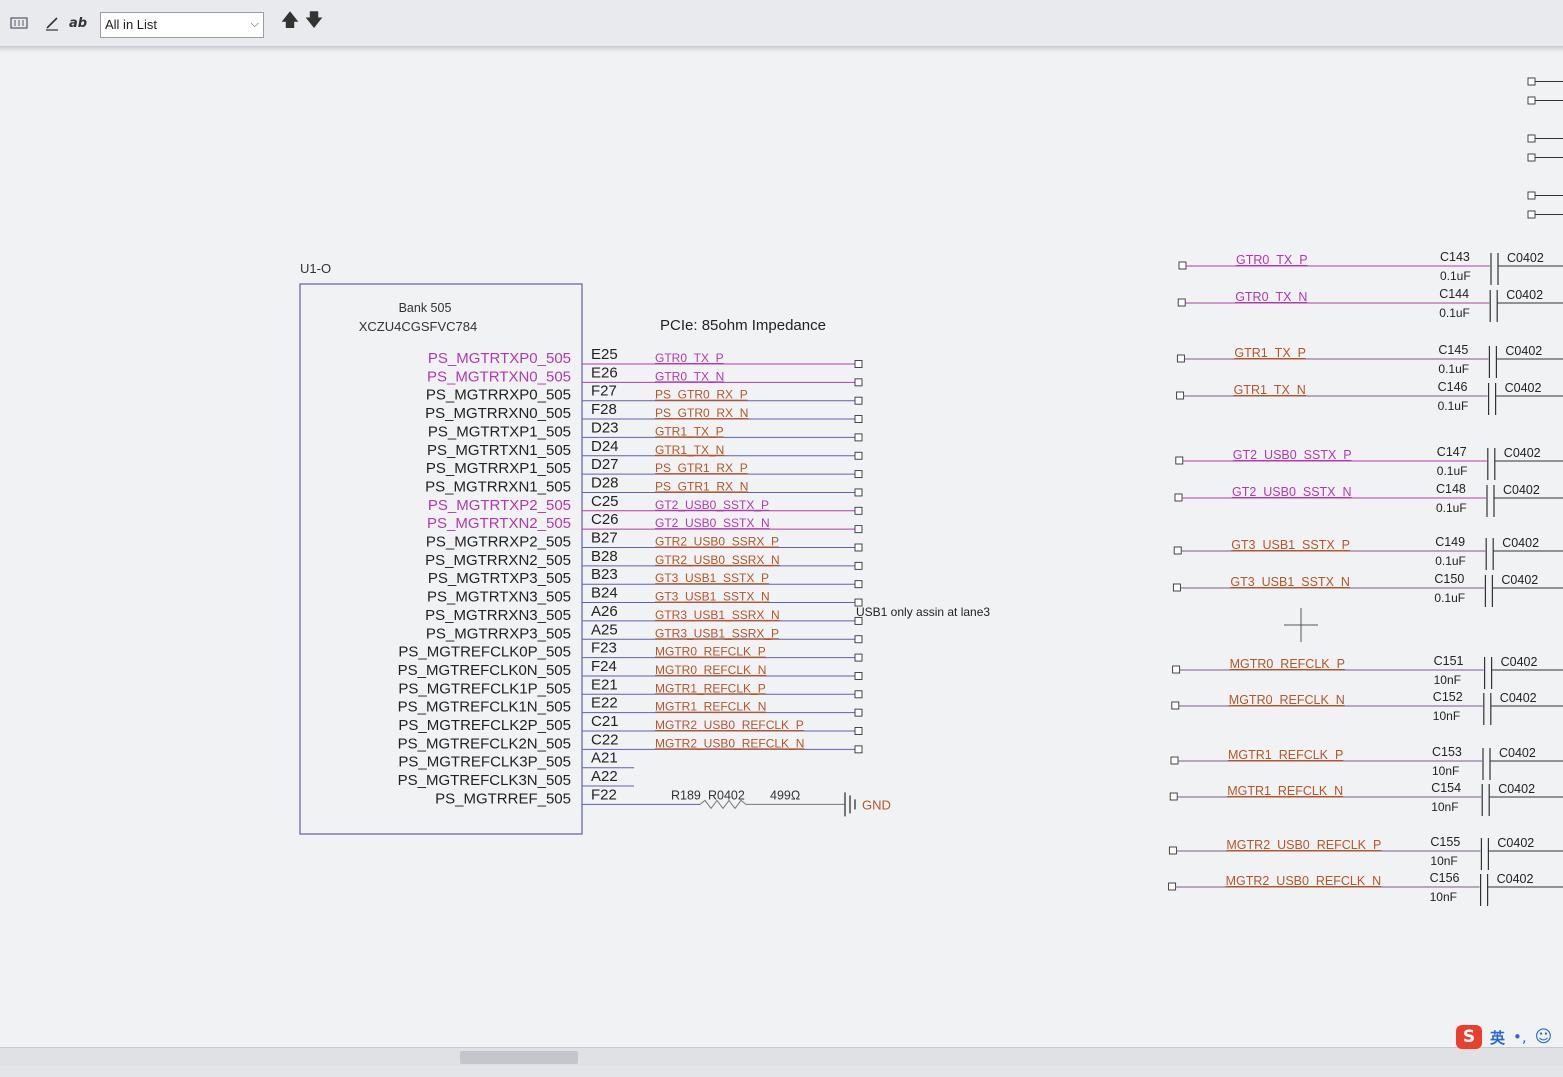 The image size is (1563, 1077). What do you see at coordinates (644, 632) in the screenshot?
I see `pin-row: PS_MGTRRXP3_505 A25 GTR3_USB1_SSRX_P` at bounding box center [644, 632].